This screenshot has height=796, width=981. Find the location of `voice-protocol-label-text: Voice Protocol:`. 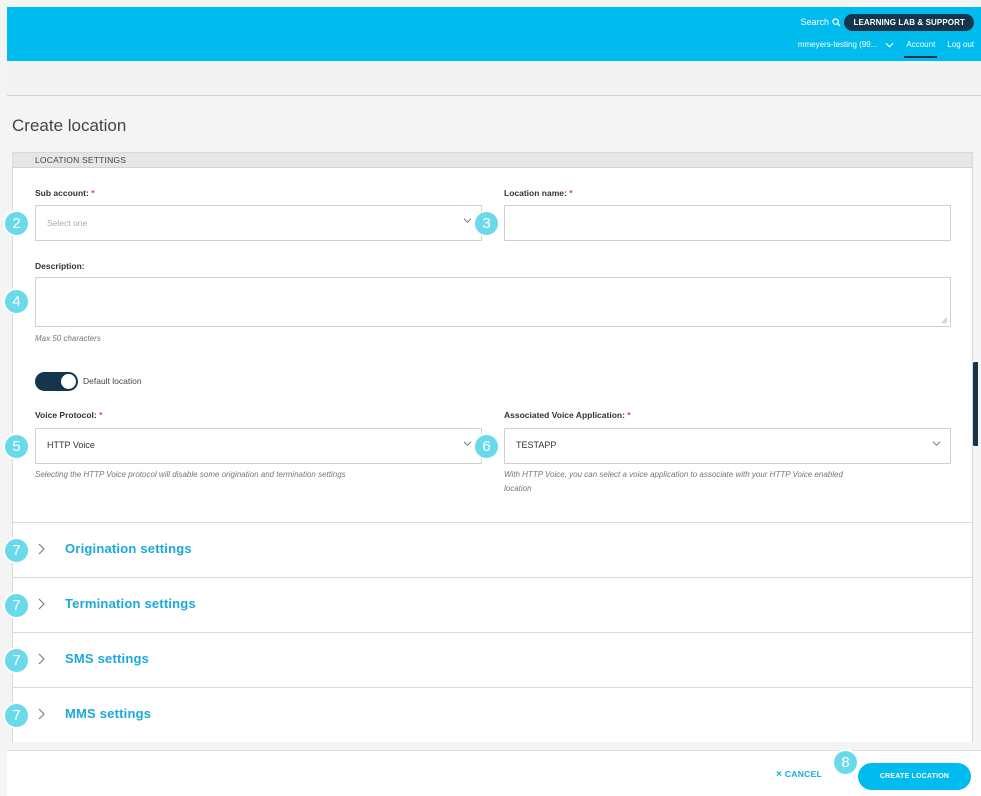

voice-protocol-label-text: Voice Protocol: is located at coordinates (66, 415).